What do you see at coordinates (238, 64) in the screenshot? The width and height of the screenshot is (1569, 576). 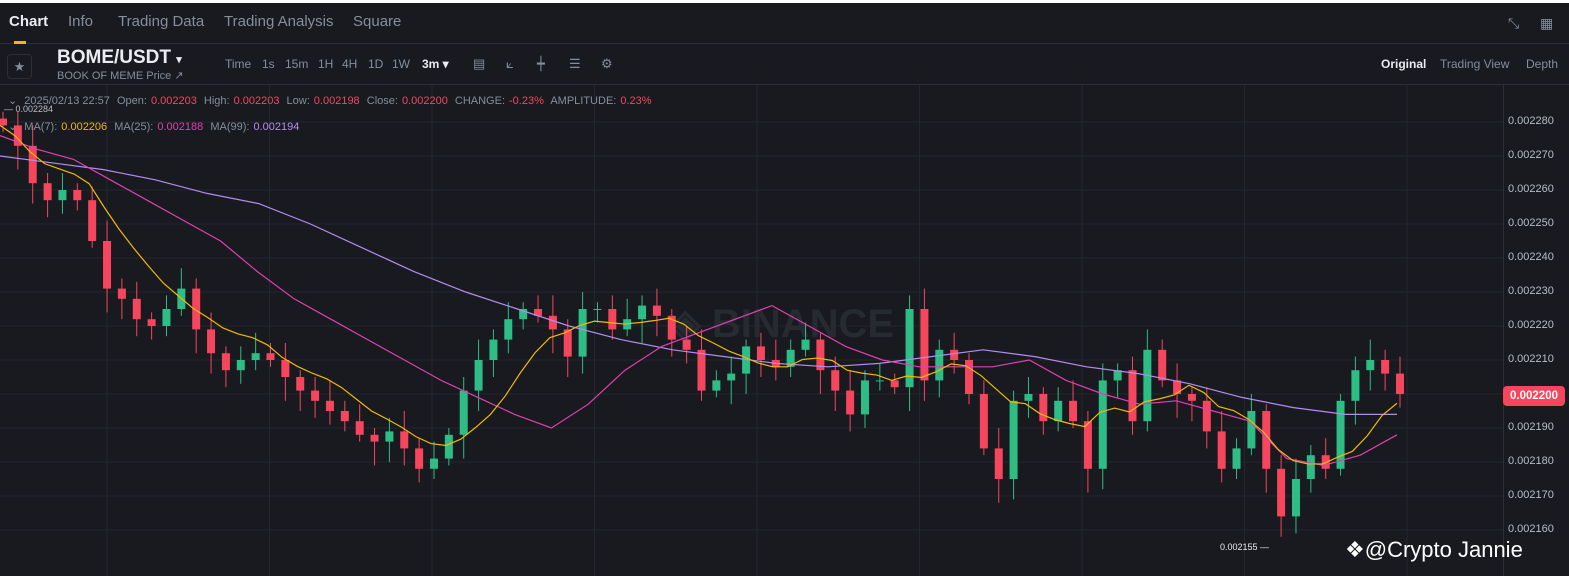 I see `timeframe-time: Time` at bounding box center [238, 64].